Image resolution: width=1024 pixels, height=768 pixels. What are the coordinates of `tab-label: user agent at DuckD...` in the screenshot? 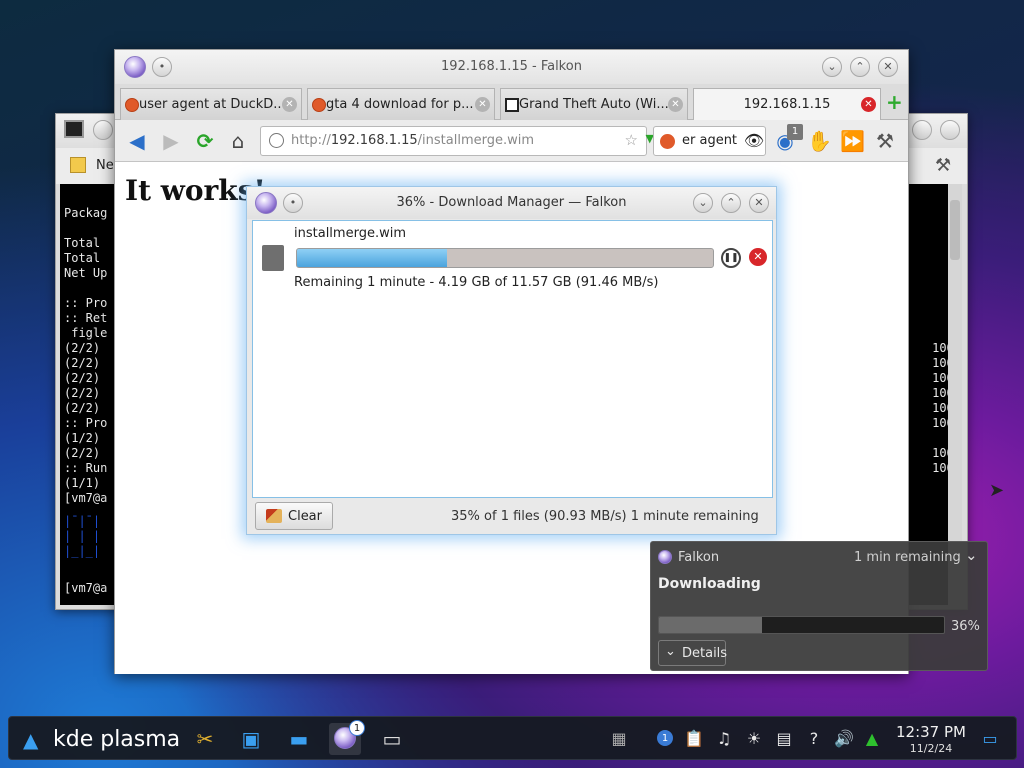 It's located at (212, 104).